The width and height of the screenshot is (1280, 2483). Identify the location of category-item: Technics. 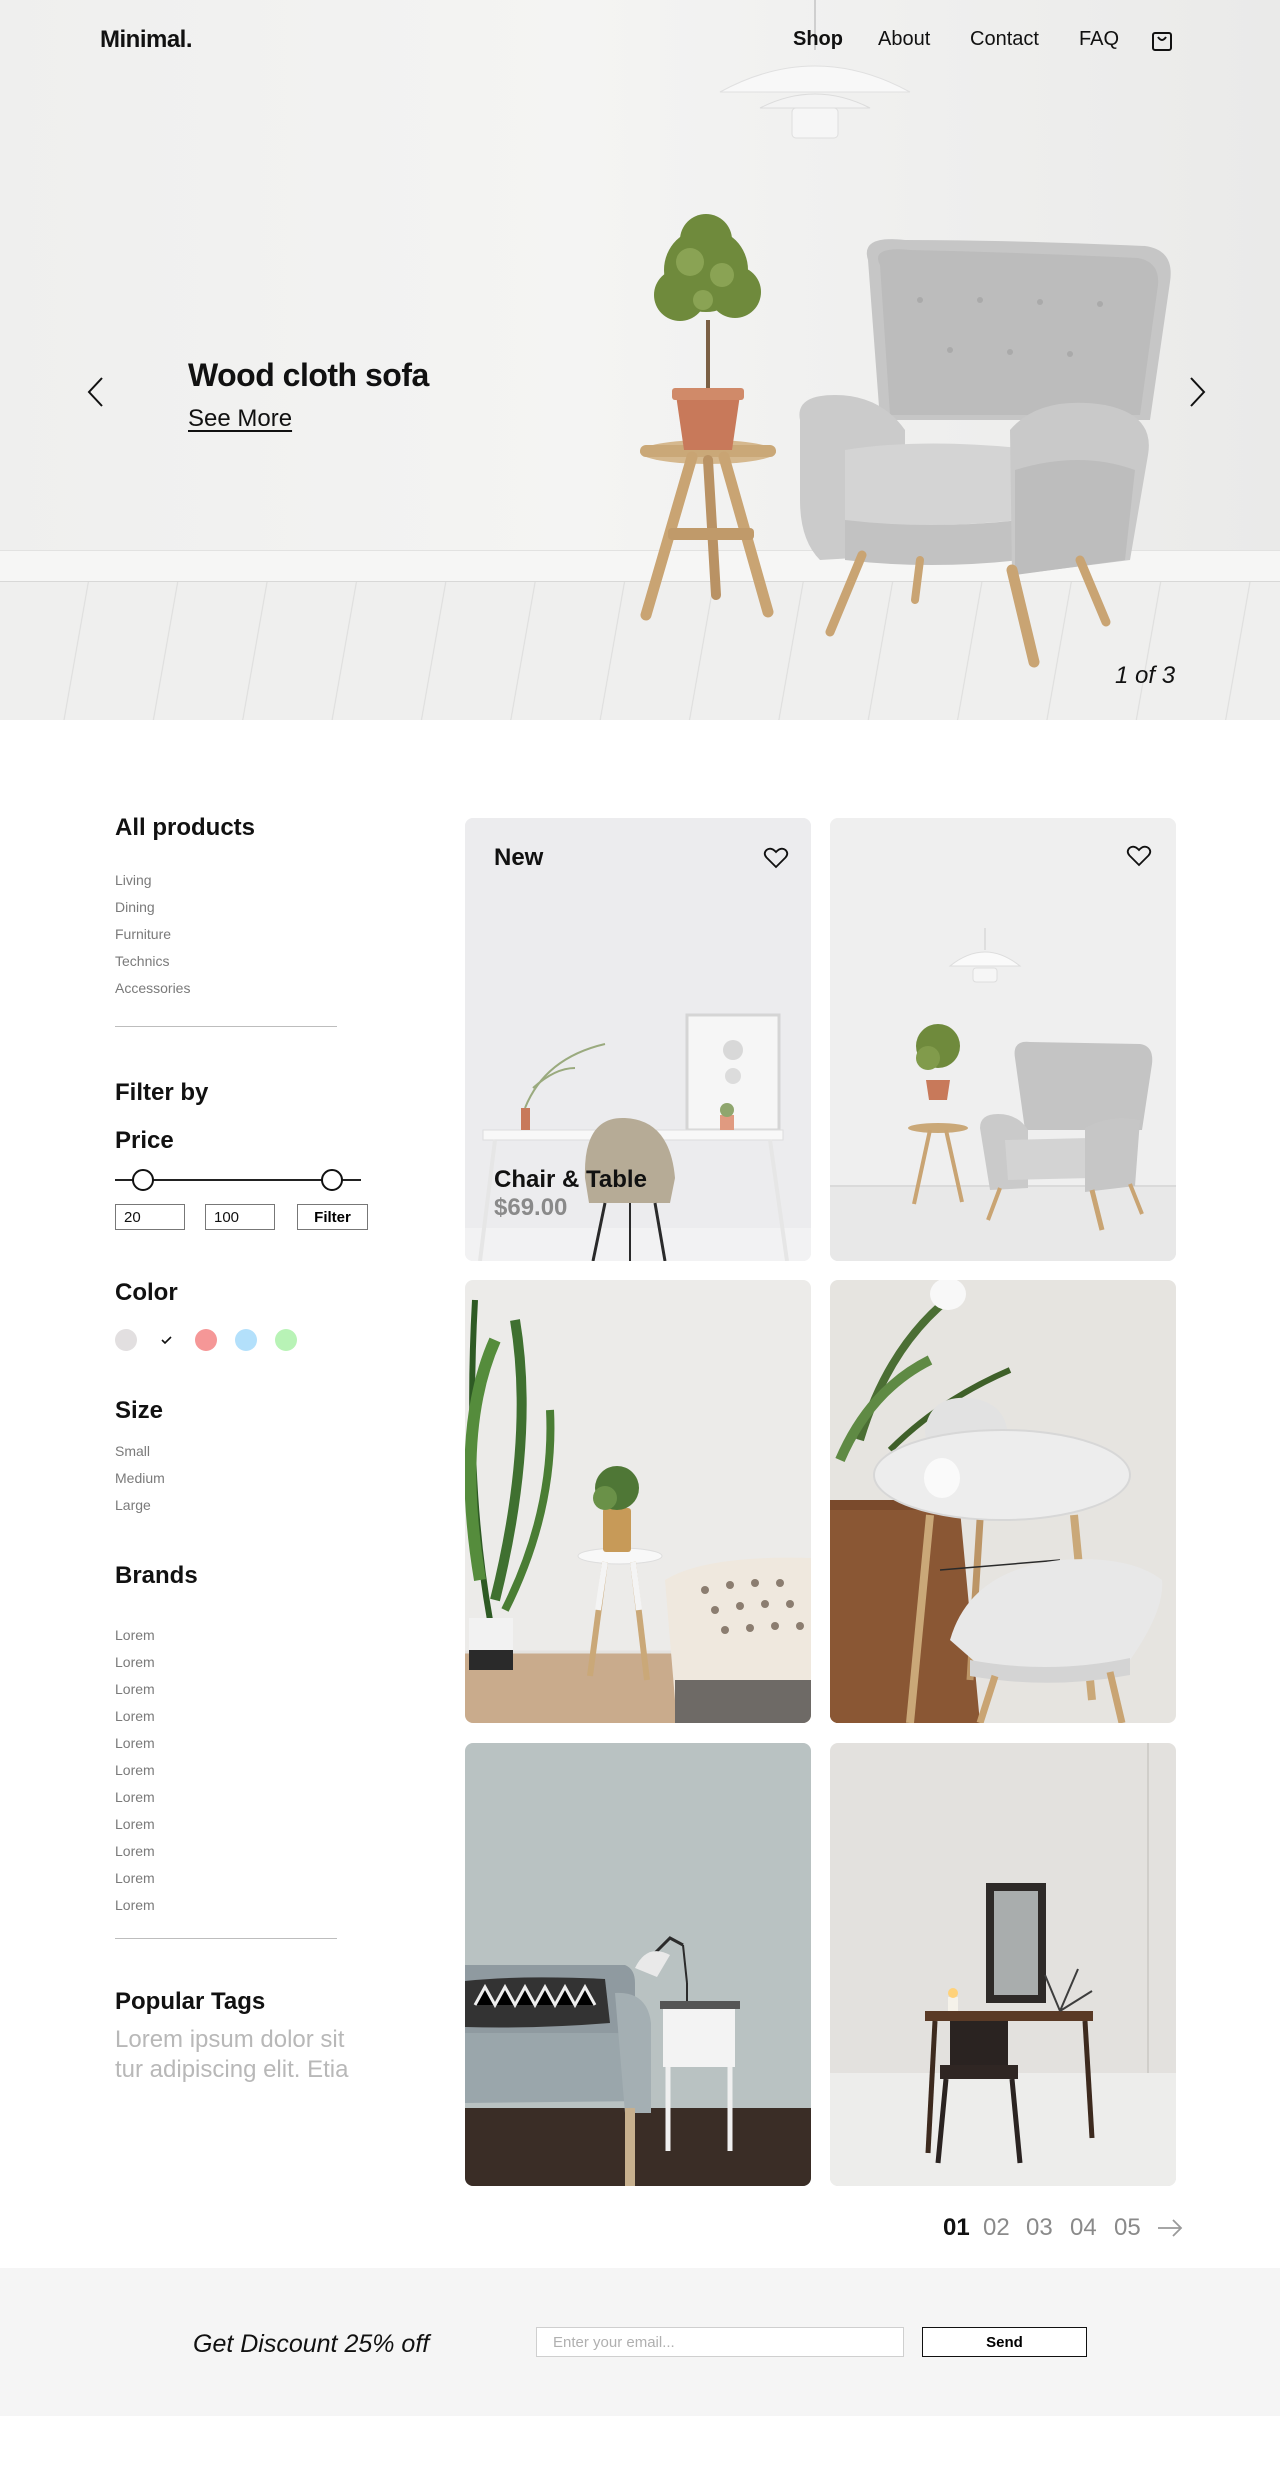
(142, 961).